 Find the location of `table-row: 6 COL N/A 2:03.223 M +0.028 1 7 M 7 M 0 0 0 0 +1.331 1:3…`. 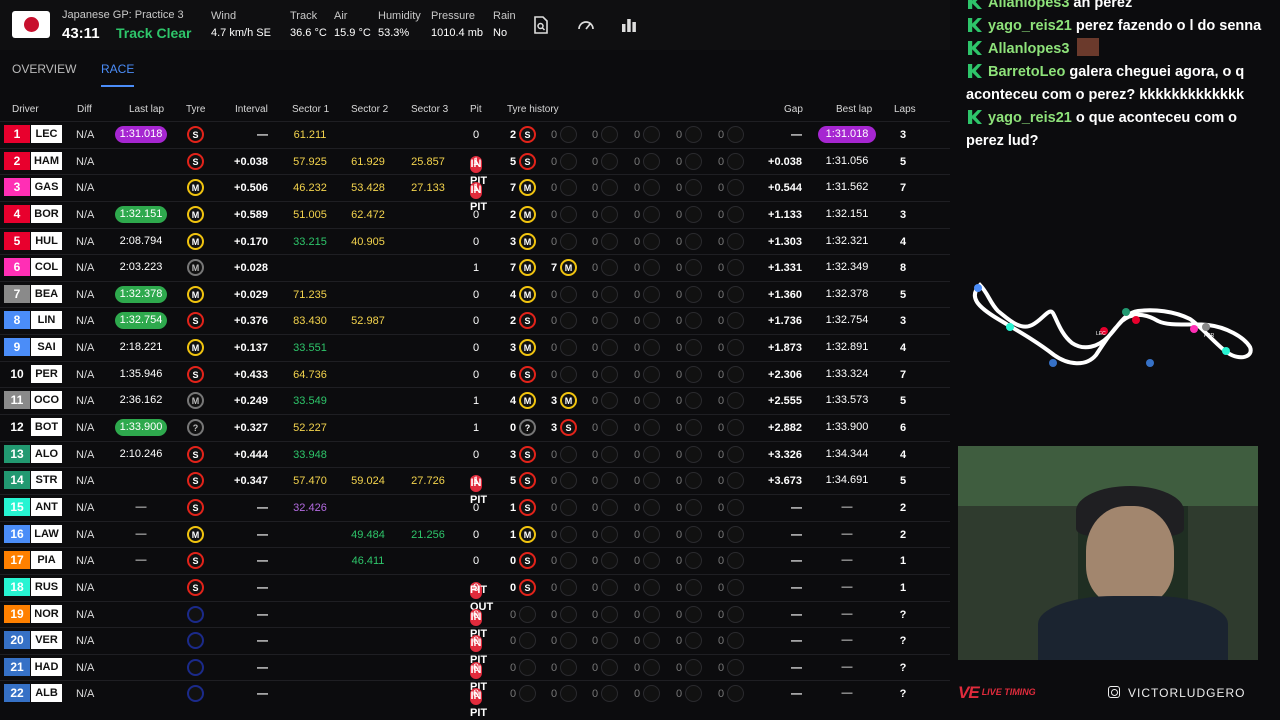

table-row: 6 COL N/A 2:03.223 M +0.028 1 7 M 7 M 0 0 0 0 +1.331 1:3… is located at coordinates (475, 267).